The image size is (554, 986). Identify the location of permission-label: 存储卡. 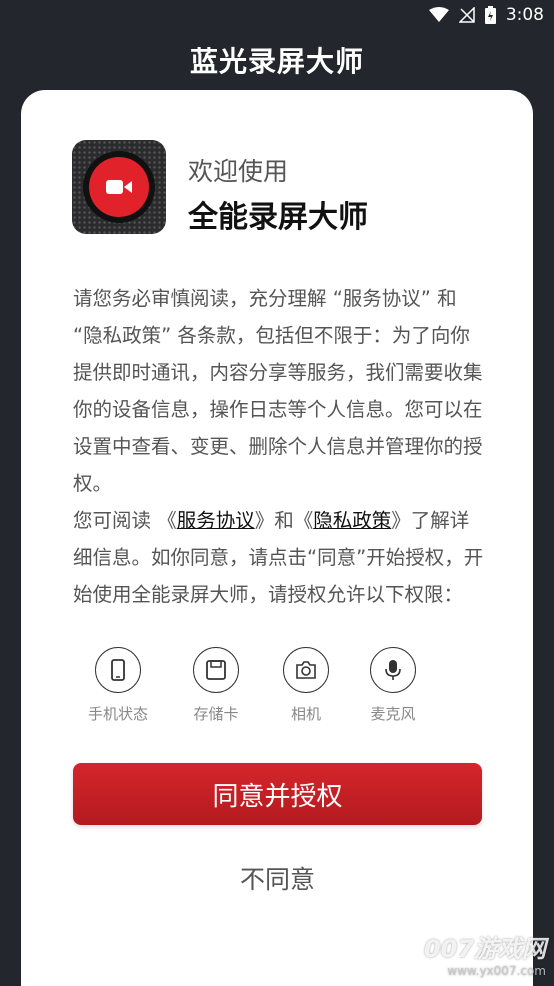
(216, 714).